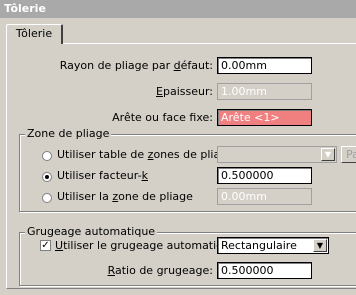 The width and height of the screenshot is (356, 295). What do you see at coordinates (34, 34) in the screenshot?
I see `tab-tolerie: Tôlerie` at bounding box center [34, 34].